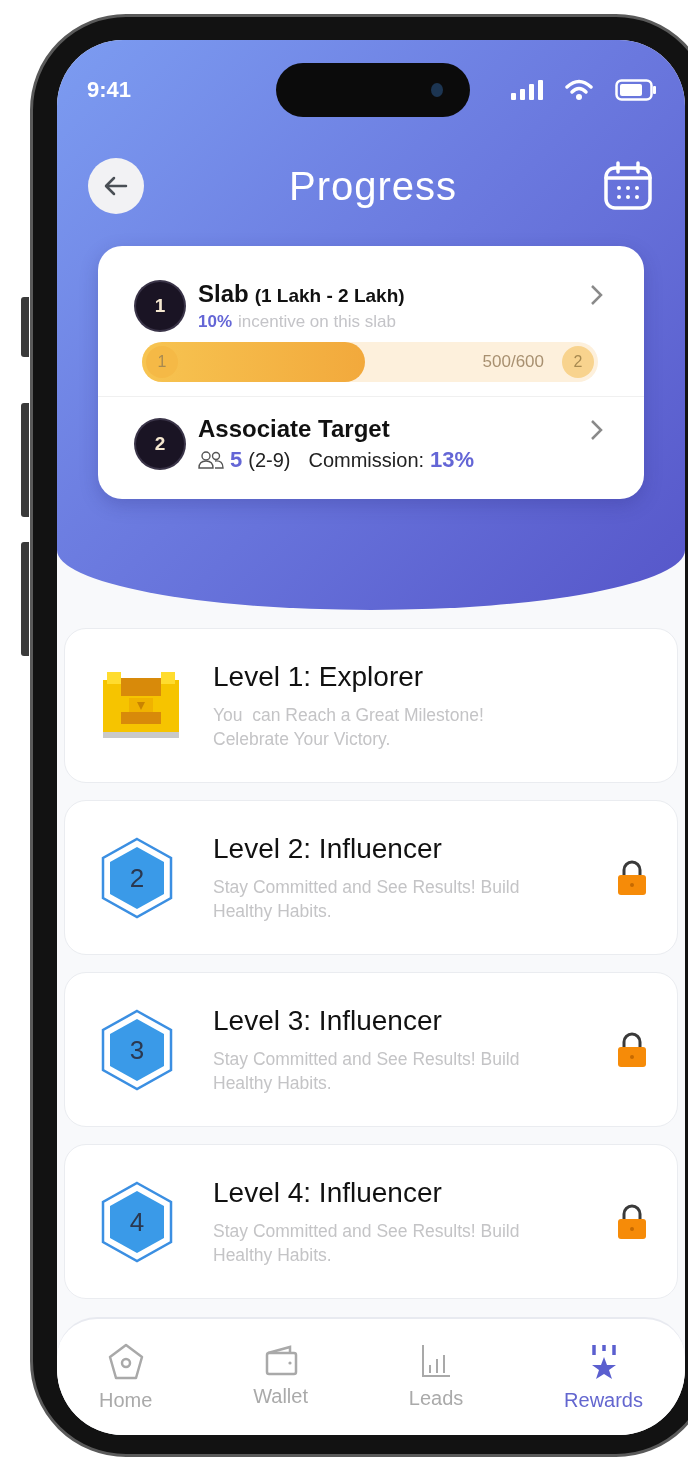  I want to click on incentive-percent: 10%, so click(215, 322).